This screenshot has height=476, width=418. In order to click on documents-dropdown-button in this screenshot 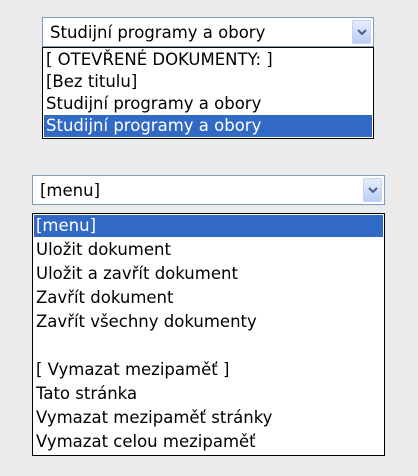, I will do `click(361, 32)`.